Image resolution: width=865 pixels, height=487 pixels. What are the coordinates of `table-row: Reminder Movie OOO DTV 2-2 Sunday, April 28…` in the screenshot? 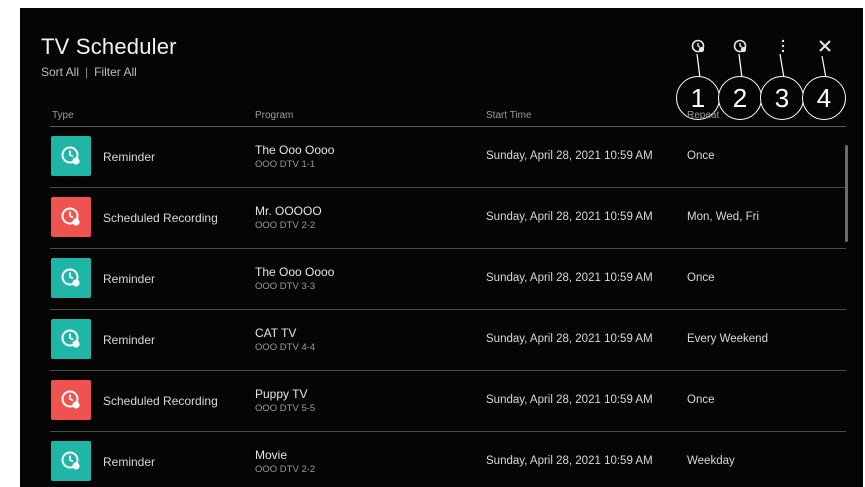 It's located at (448, 459).